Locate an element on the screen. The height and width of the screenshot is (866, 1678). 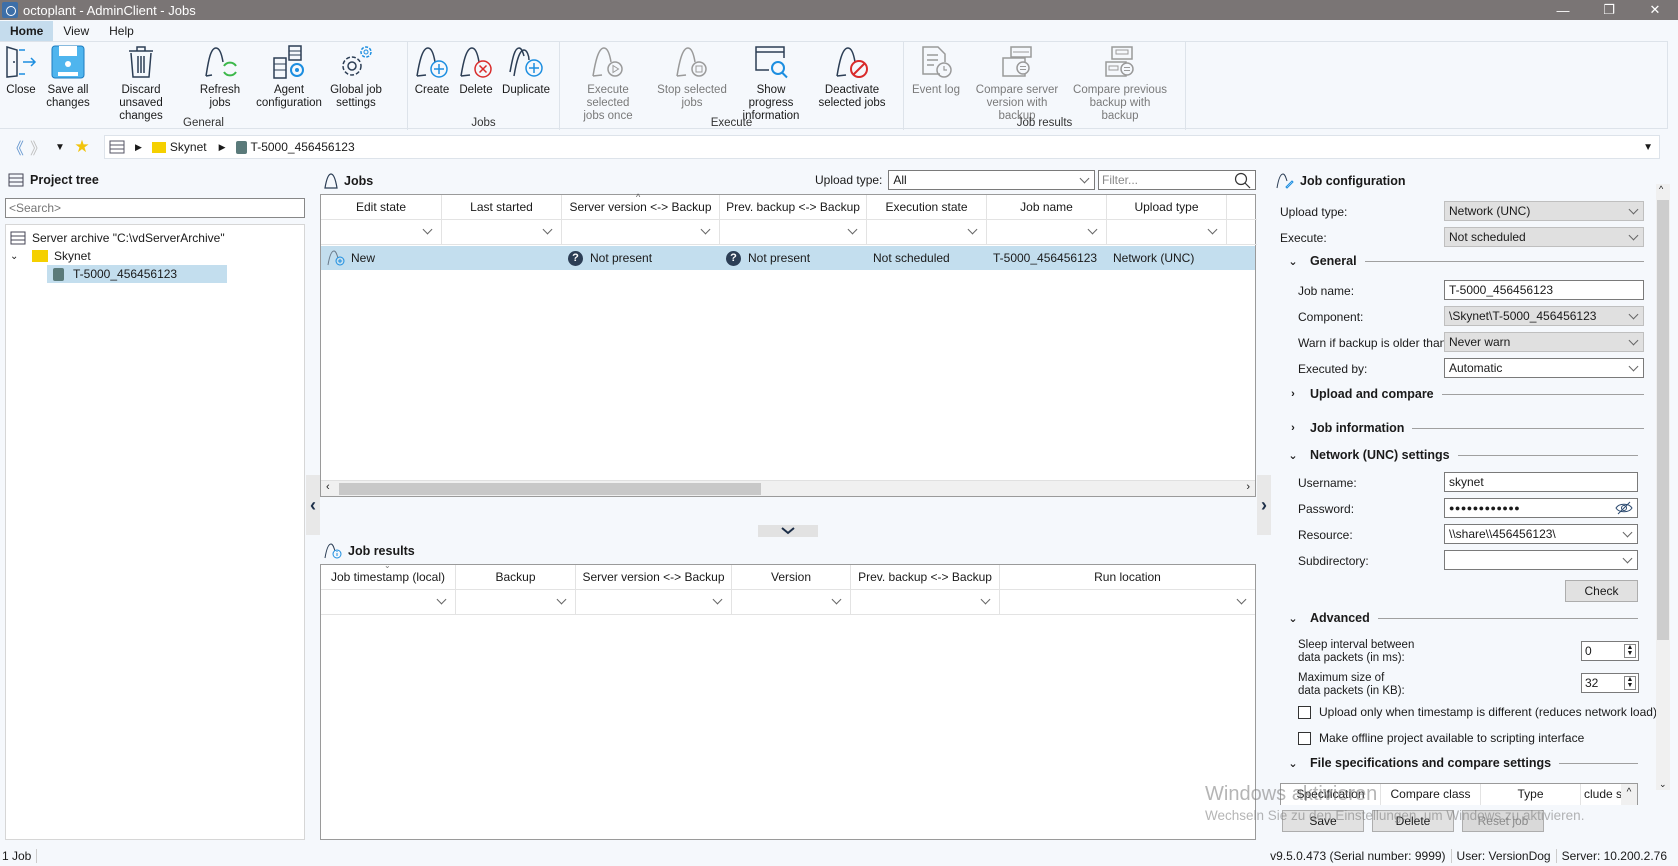
column-header-edit-state: Edit state is located at coordinates (381, 207).